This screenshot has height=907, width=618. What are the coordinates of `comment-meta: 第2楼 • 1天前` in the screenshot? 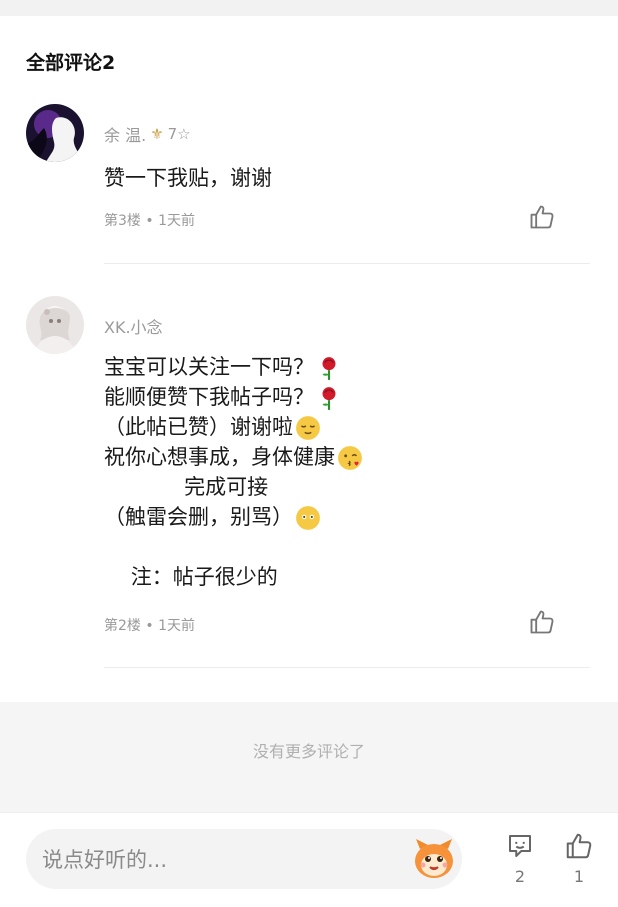 It's located at (149, 626).